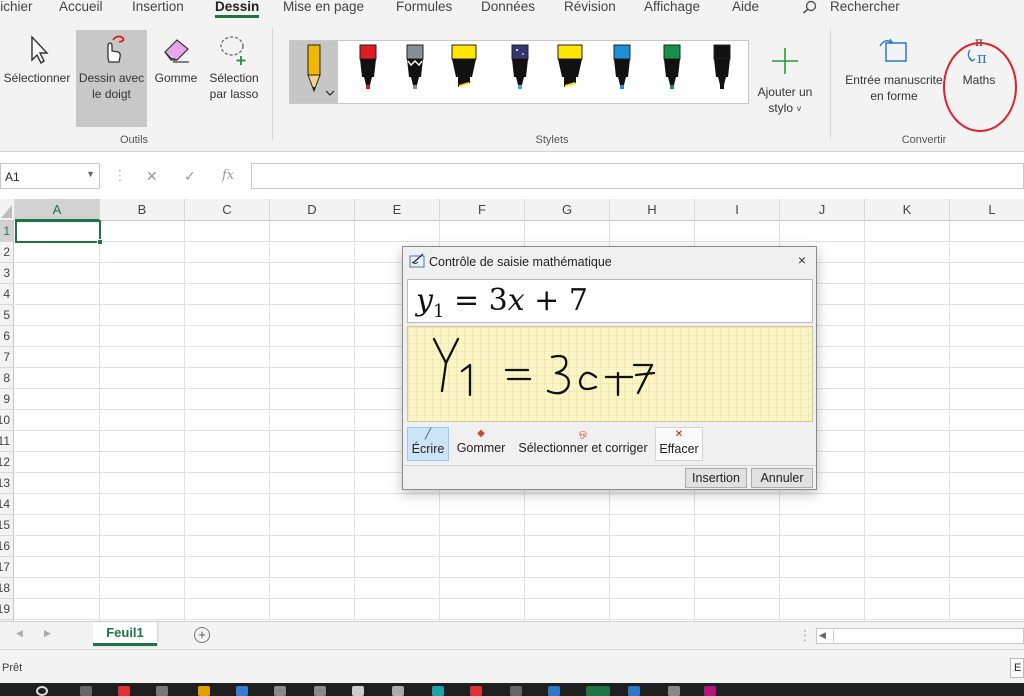 Image resolution: width=1024 pixels, height=696 pixels. I want to click on close-icon: ×, so click(802, 260).